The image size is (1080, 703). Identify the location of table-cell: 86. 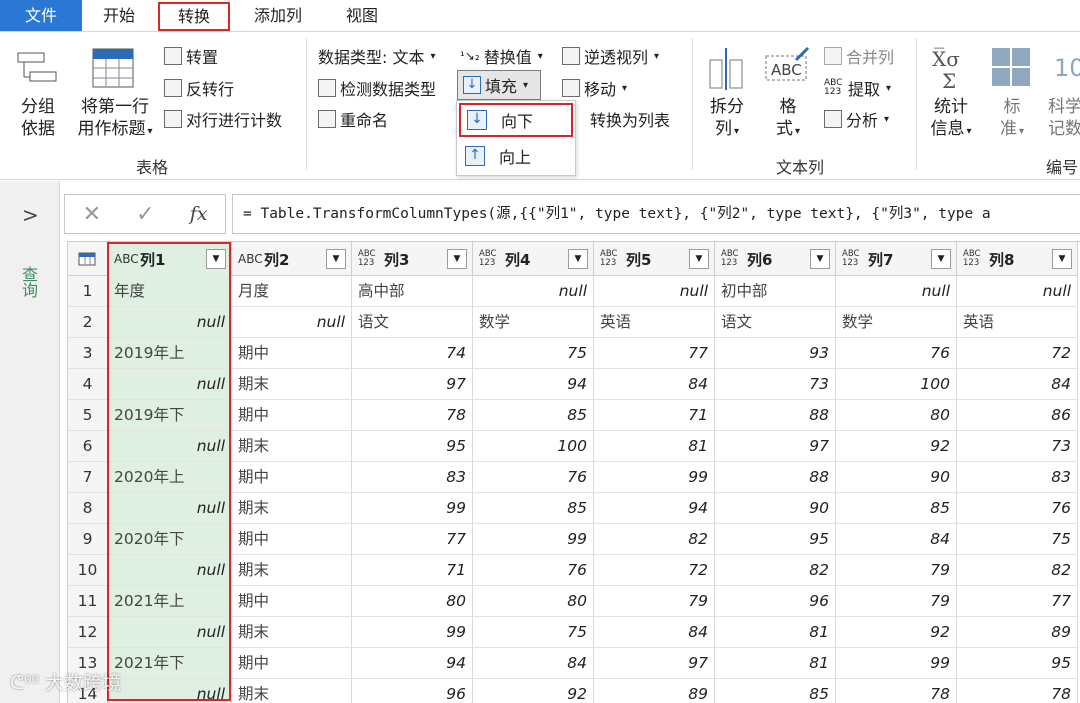
(1017, 415).